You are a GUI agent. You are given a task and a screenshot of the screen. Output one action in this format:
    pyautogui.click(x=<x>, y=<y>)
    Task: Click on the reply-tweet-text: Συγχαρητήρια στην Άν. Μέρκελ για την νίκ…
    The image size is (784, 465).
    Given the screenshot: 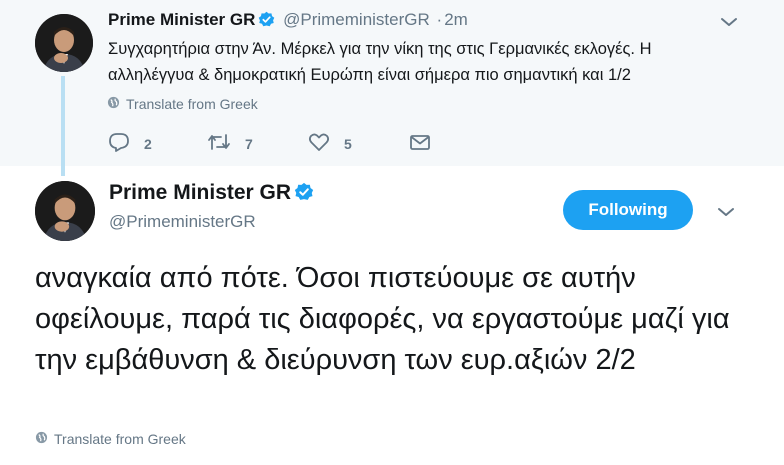 What is the action you would take?
    pyautogui.click(x=380, y=62)
    